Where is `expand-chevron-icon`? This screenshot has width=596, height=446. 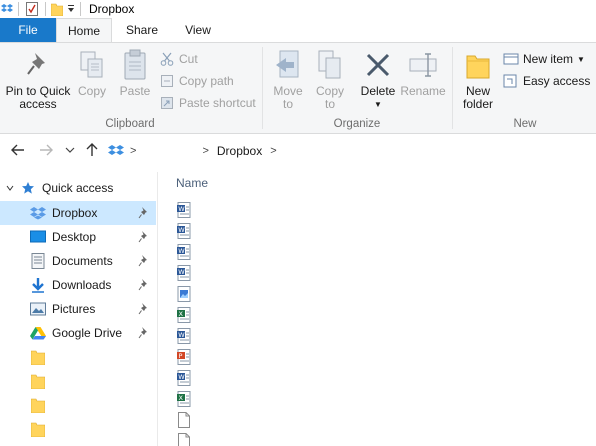
expand-chevron-icon is located at coordinates (13, 188).